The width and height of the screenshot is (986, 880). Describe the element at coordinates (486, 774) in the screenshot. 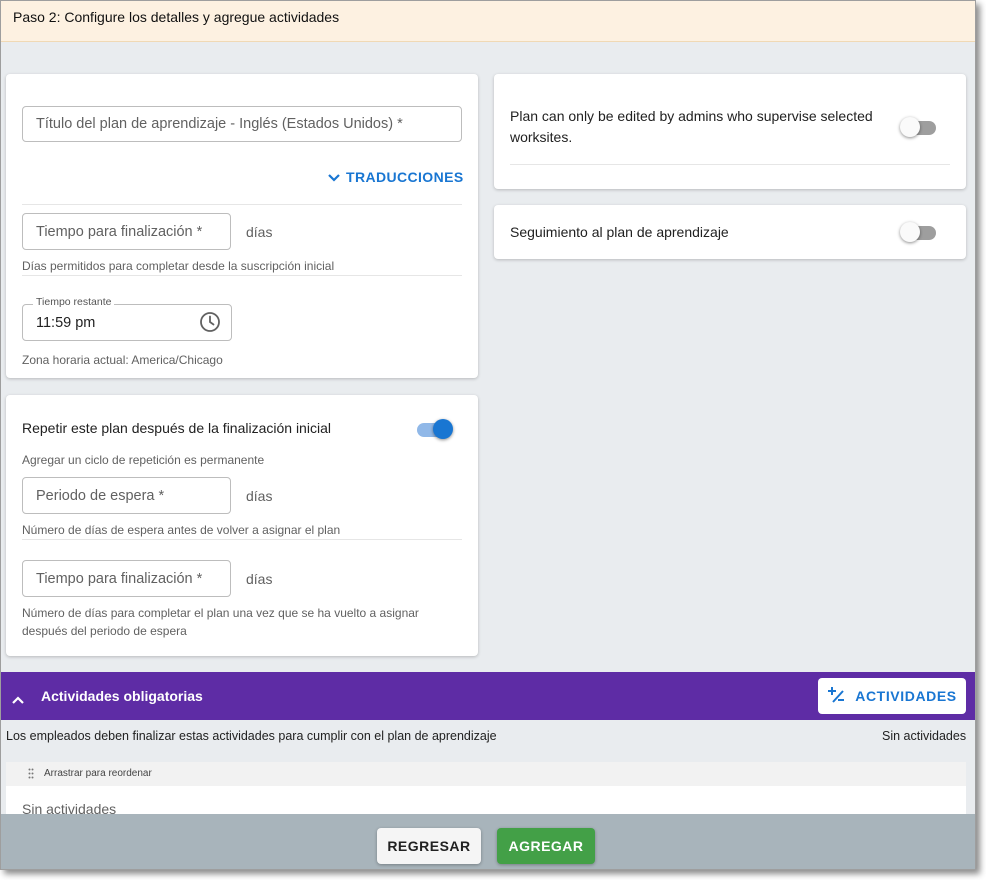

I see `reorder-bar: Arrastrar para reordenar` at that location.